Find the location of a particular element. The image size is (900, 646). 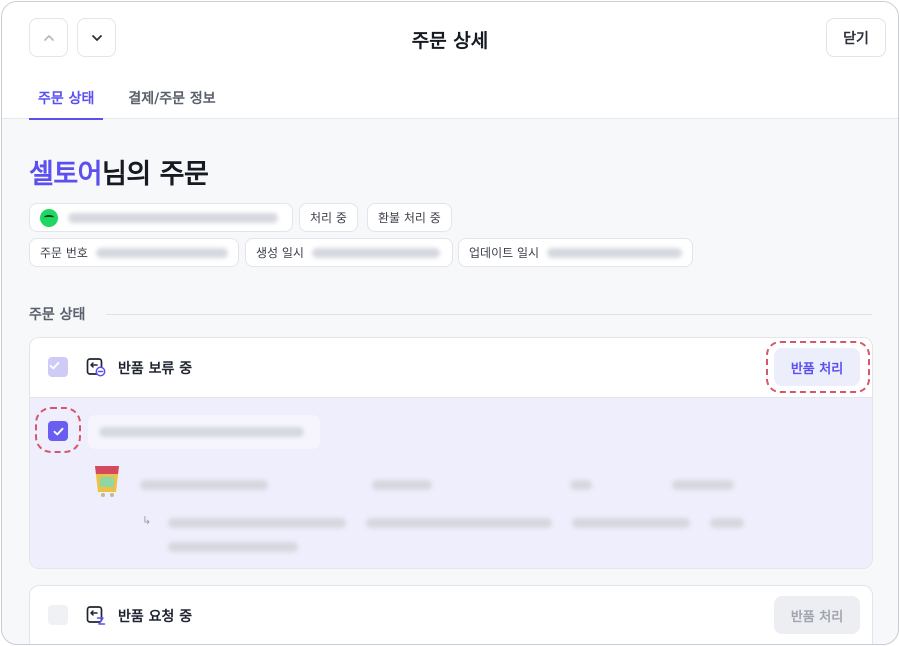

store-chip is located at coordinates (161, 217).